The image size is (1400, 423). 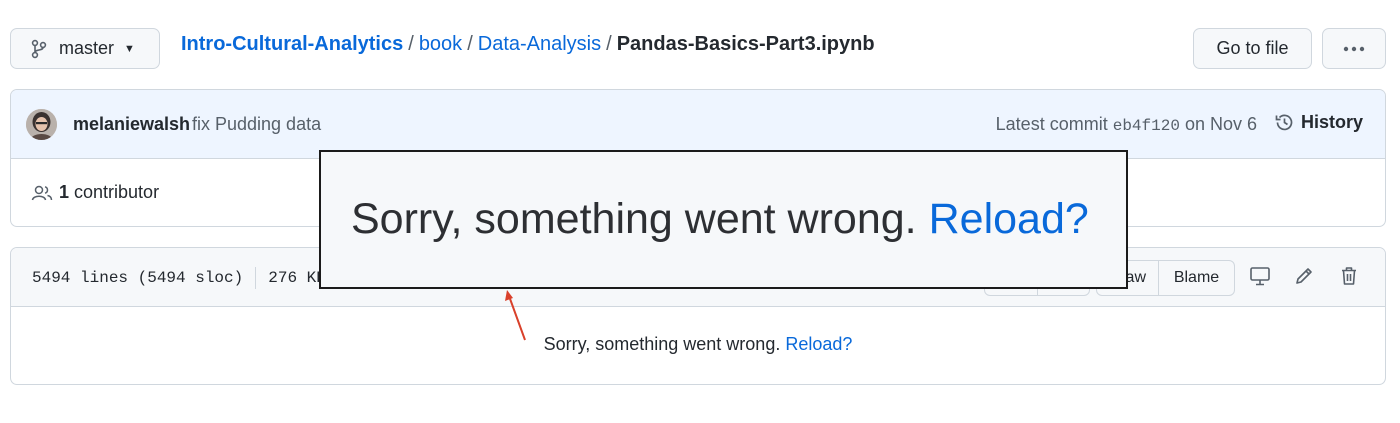 What do you see at coordinates (256, 124) in the screenshot?
I see `commit-message-link: fix Pudding data` at bounding box center [256, 124].